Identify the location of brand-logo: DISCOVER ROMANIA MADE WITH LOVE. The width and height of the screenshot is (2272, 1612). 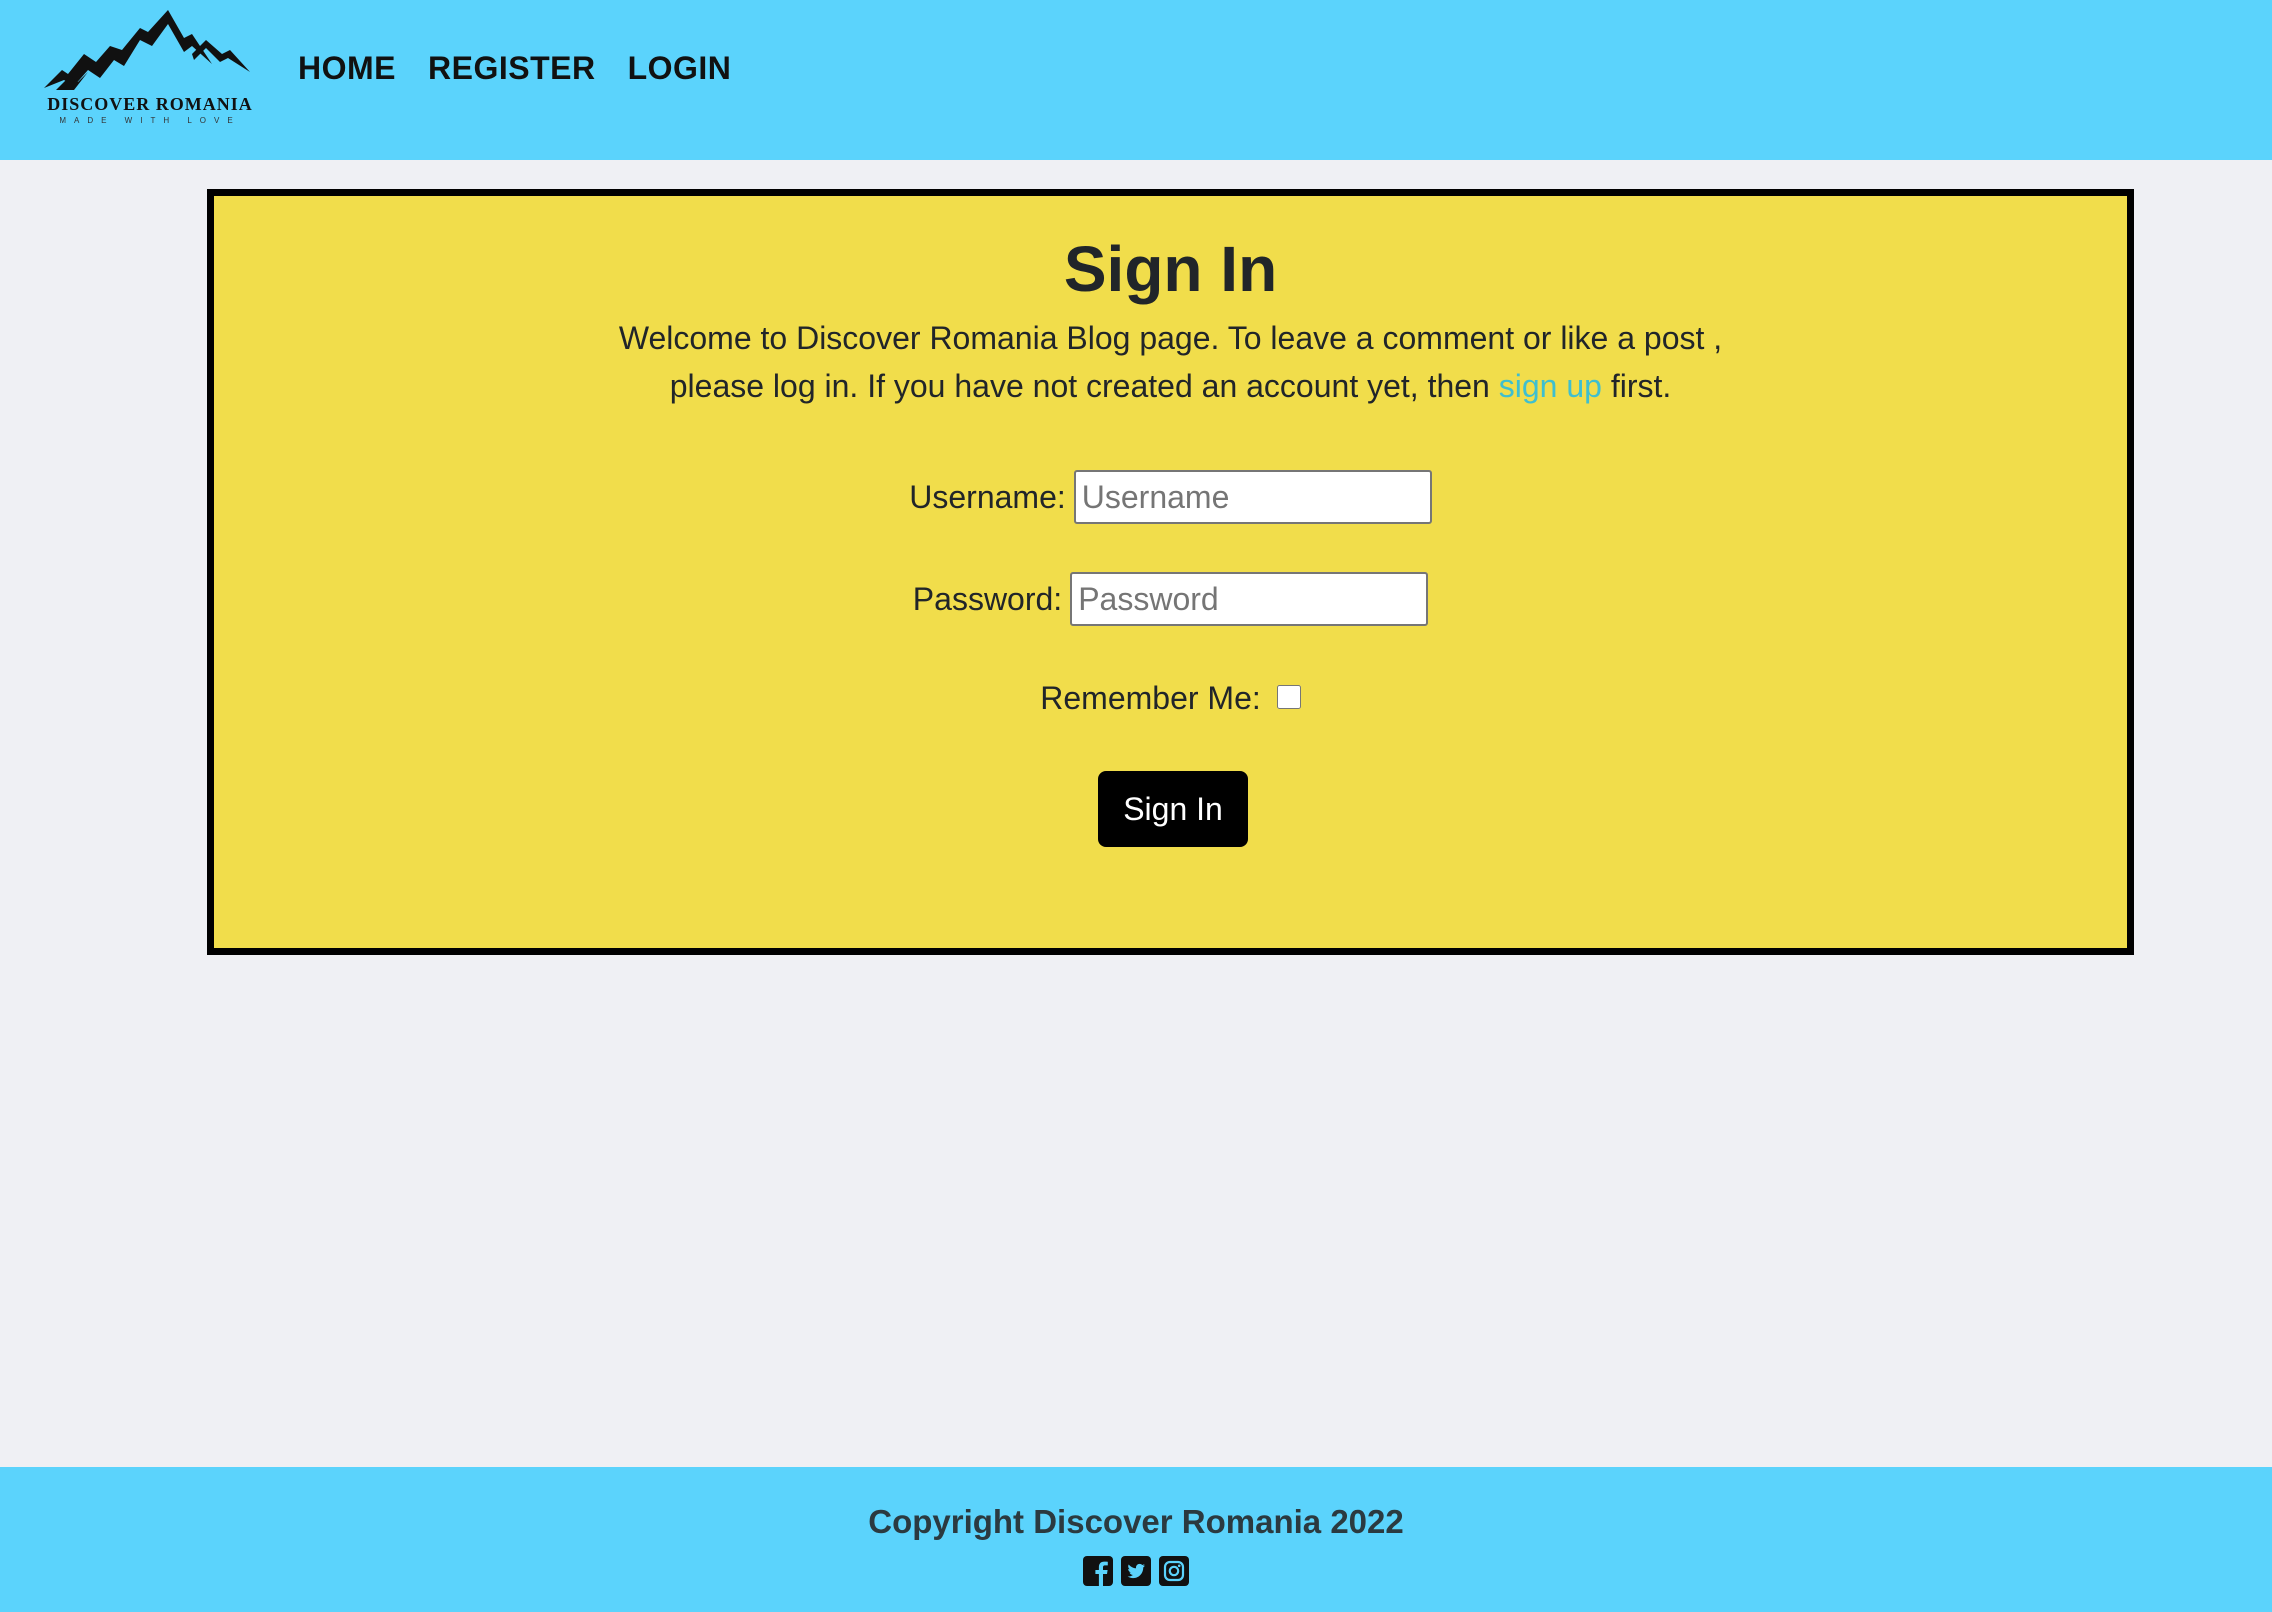
(150, 70).